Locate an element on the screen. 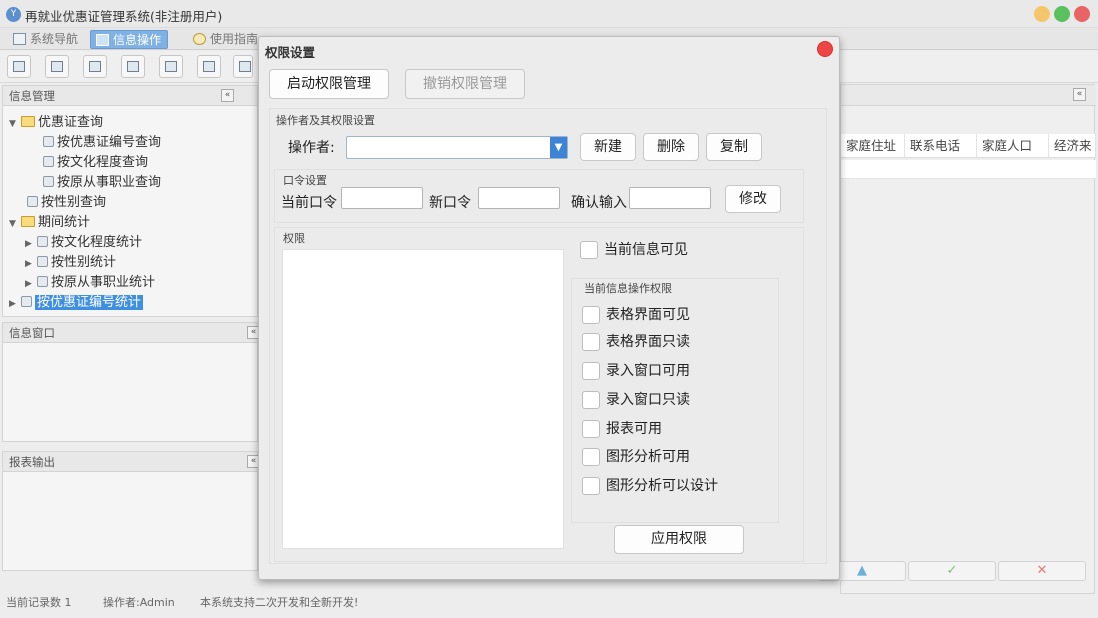  grid-columns: 家庭住址 联系电话 家庭人口 经济来 is located at coordinates (968, 146).